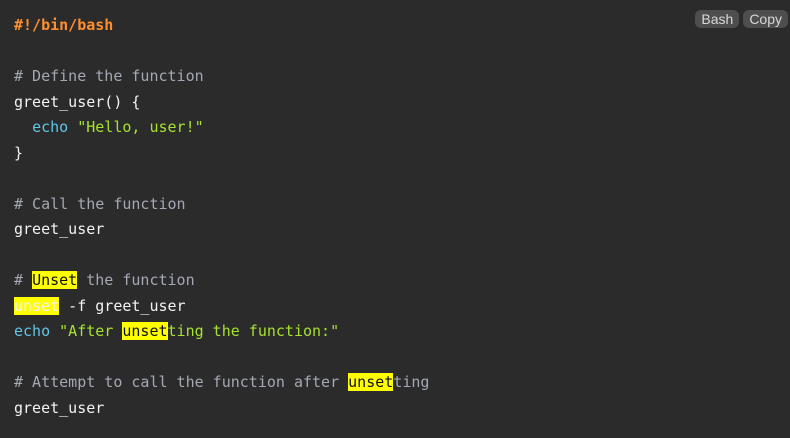 The height and width of the screenshot is (438, 790). Describe the element at coordinates (221, 103) in the screenshot. I see `code-line-4: greet_user() {` at that location.